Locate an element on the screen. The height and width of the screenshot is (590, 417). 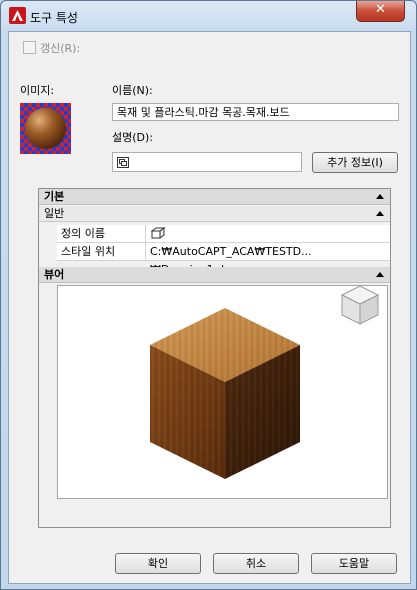
material-sphere-preview is located at coordinates (45, 128).